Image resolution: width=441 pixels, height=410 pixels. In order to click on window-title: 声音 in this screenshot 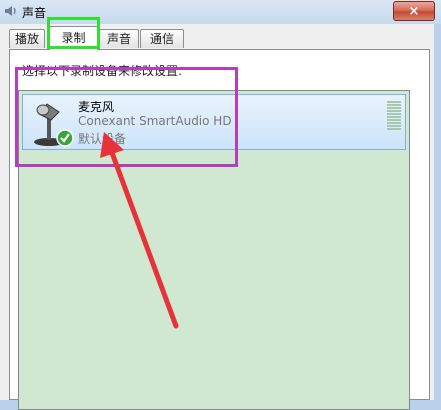, I will do `click(34, 13)`.